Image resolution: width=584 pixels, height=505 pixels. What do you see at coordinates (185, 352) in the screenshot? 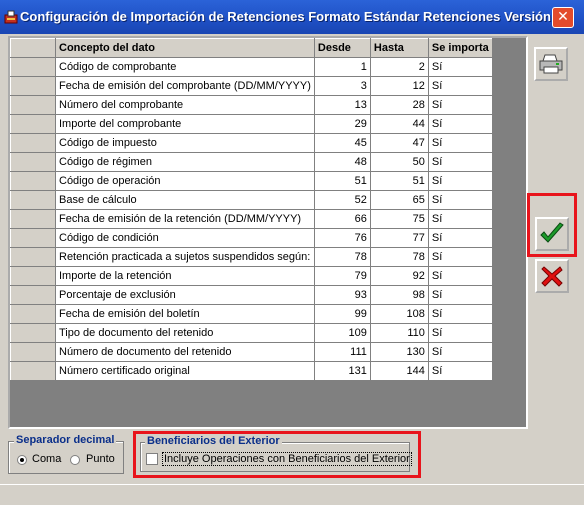
I see `cell-concepto: Número de documento del retenido` at bounding box center [185, 352].